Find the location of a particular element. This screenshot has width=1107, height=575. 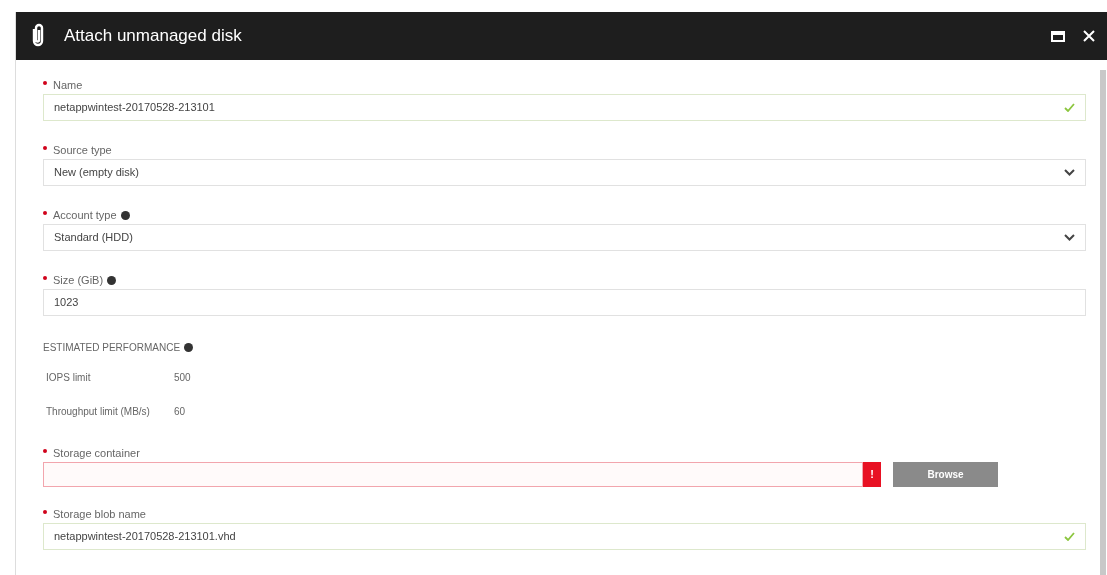

error-badge: ! is located at coordinates (872, 474).